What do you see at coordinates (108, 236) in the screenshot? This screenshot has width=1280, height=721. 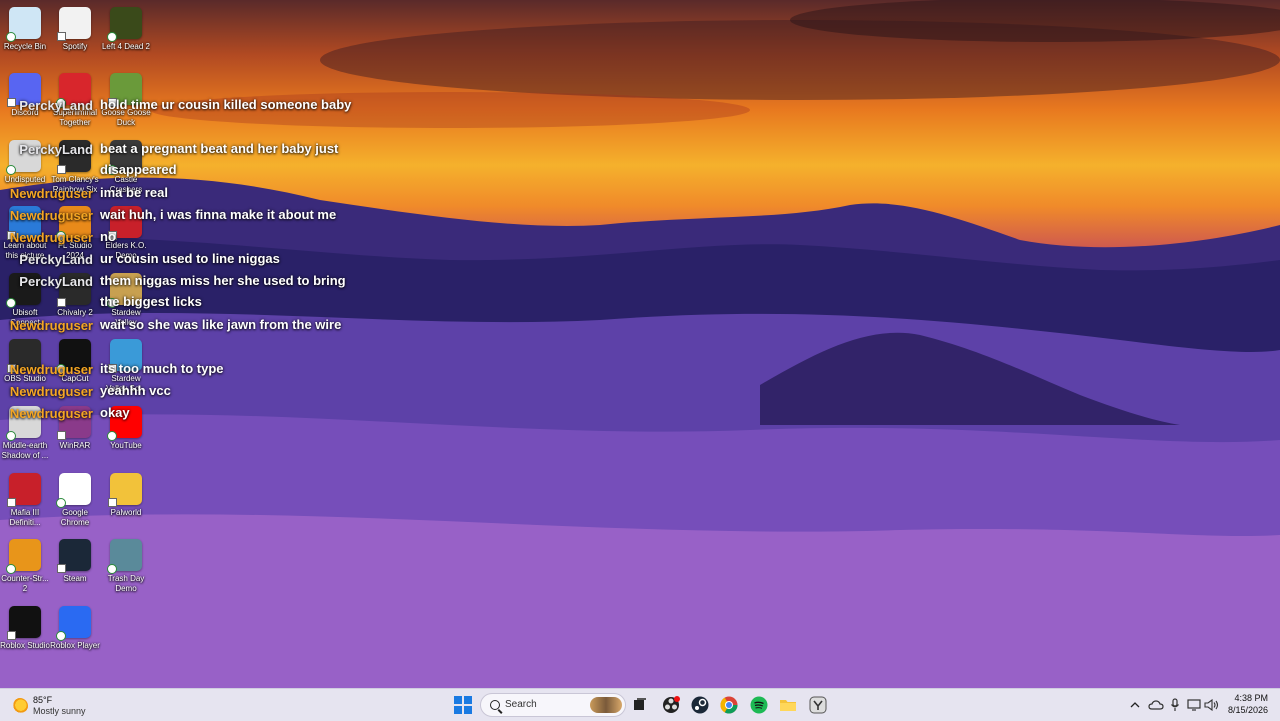 I see `chat-text: no` at bounding box center [108, 236].